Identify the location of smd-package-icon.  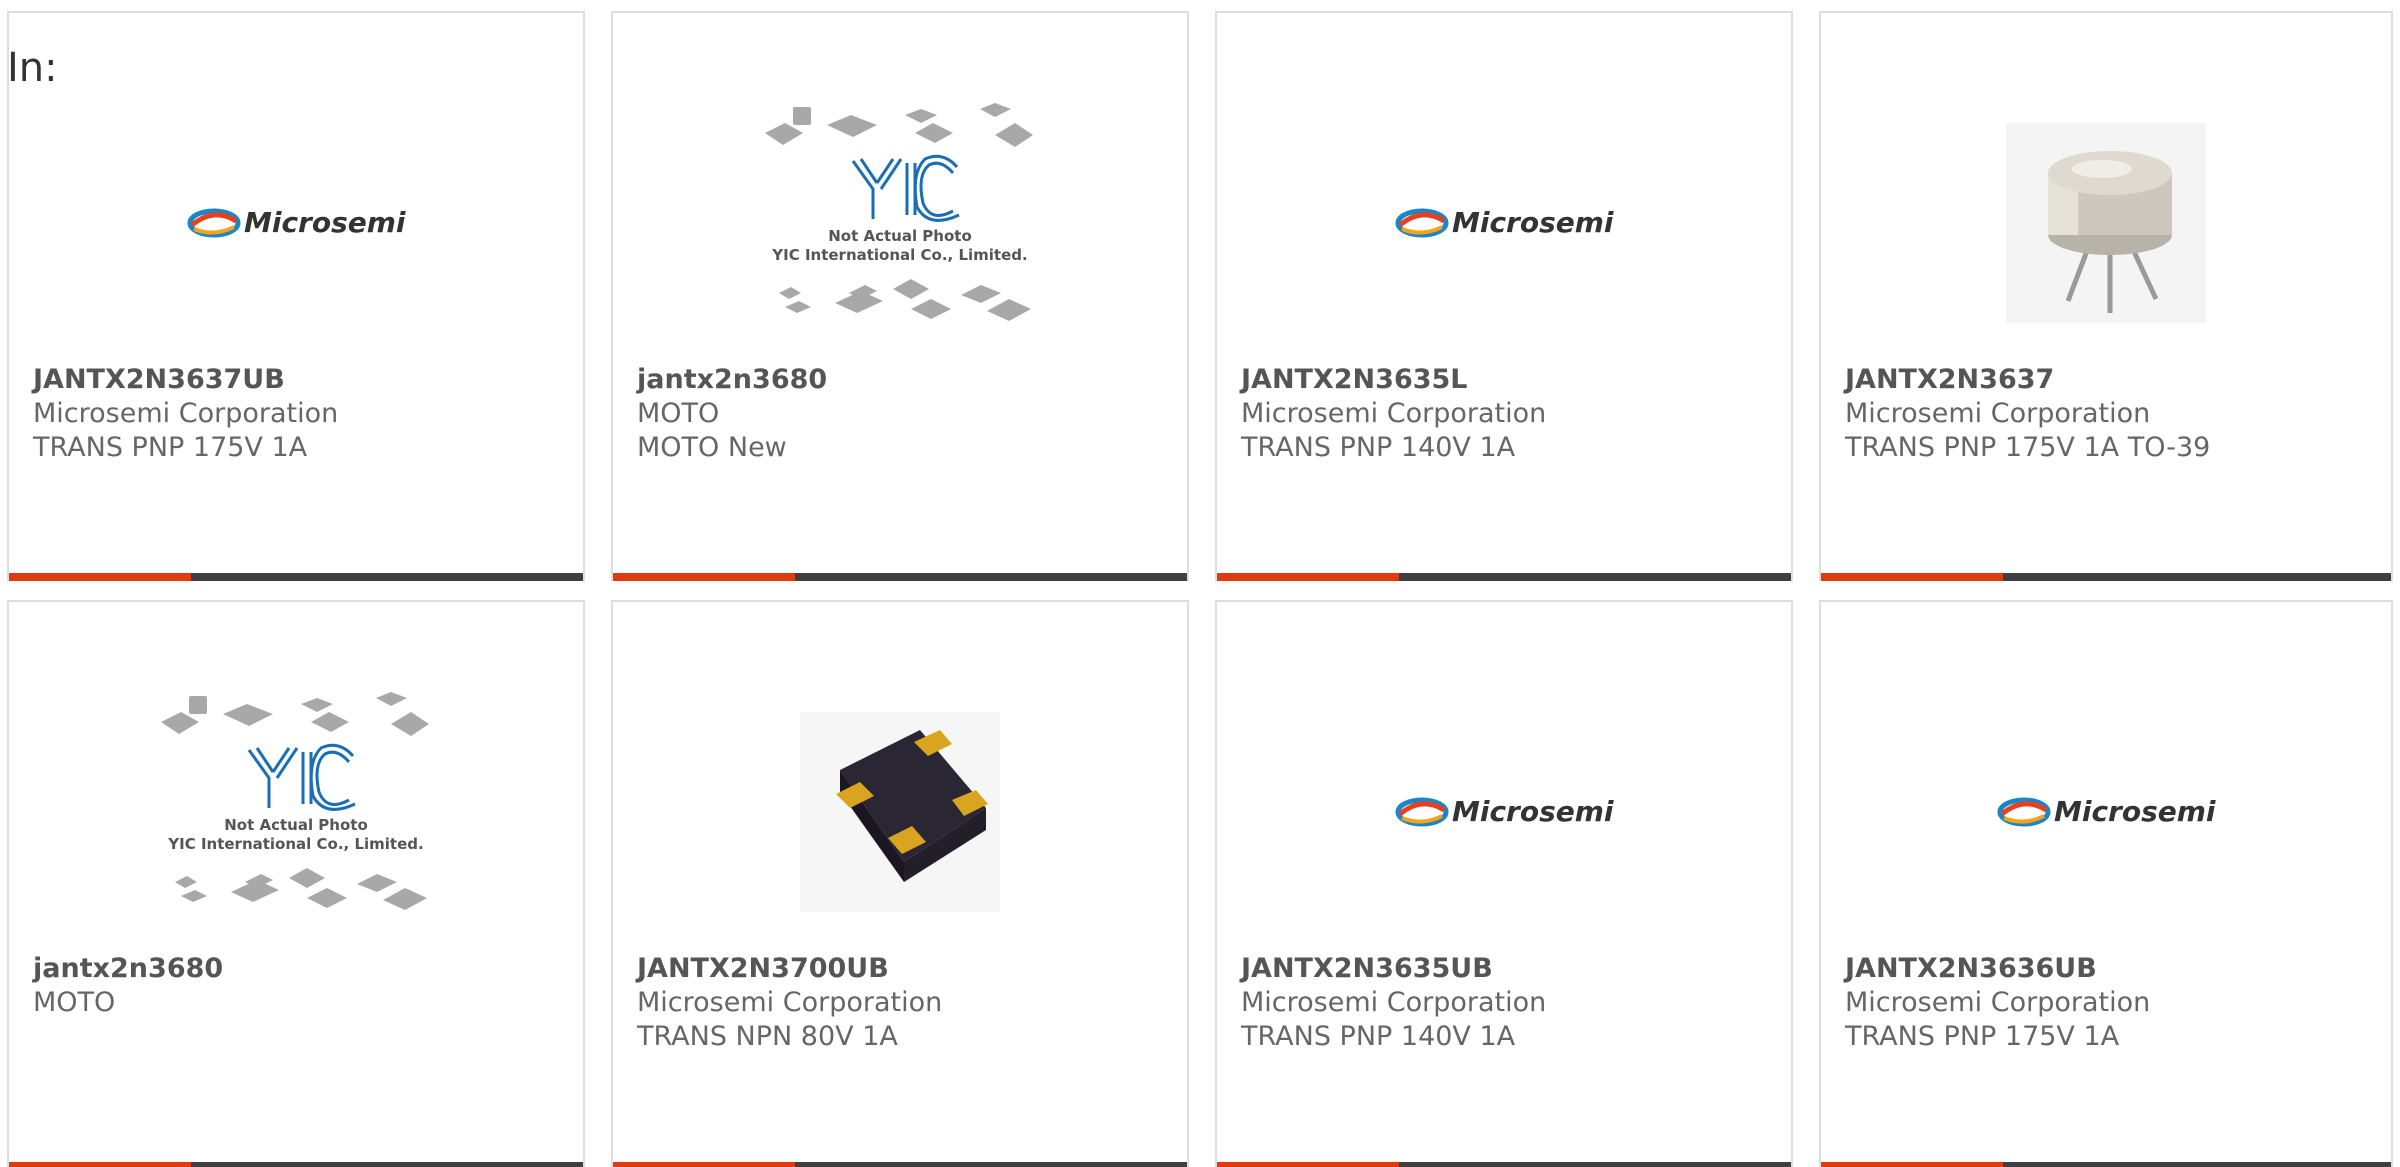
(900, 812).